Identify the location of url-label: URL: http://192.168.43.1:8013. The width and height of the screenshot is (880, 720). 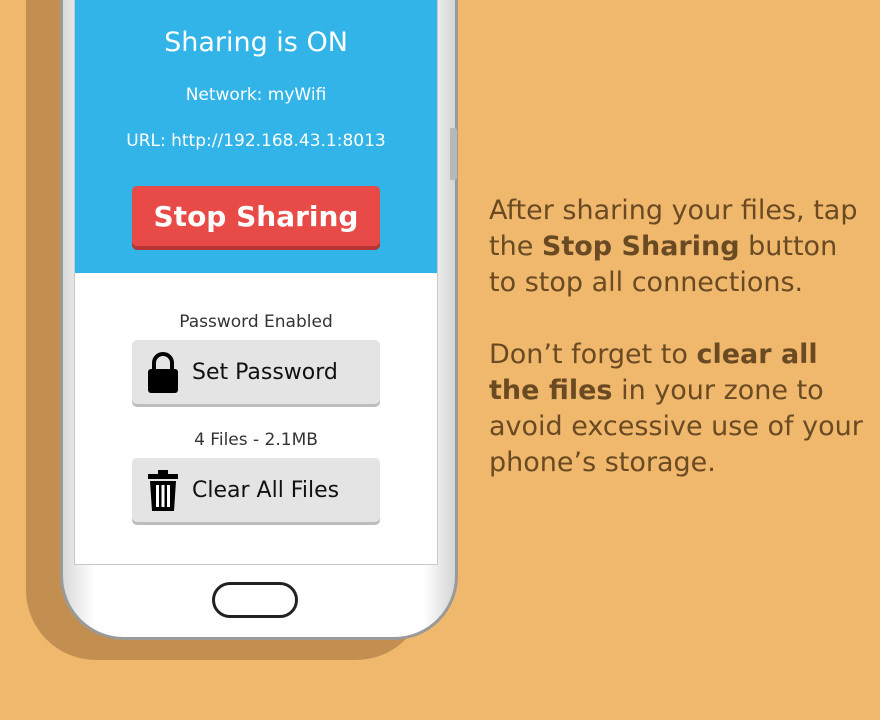
(256, 141).